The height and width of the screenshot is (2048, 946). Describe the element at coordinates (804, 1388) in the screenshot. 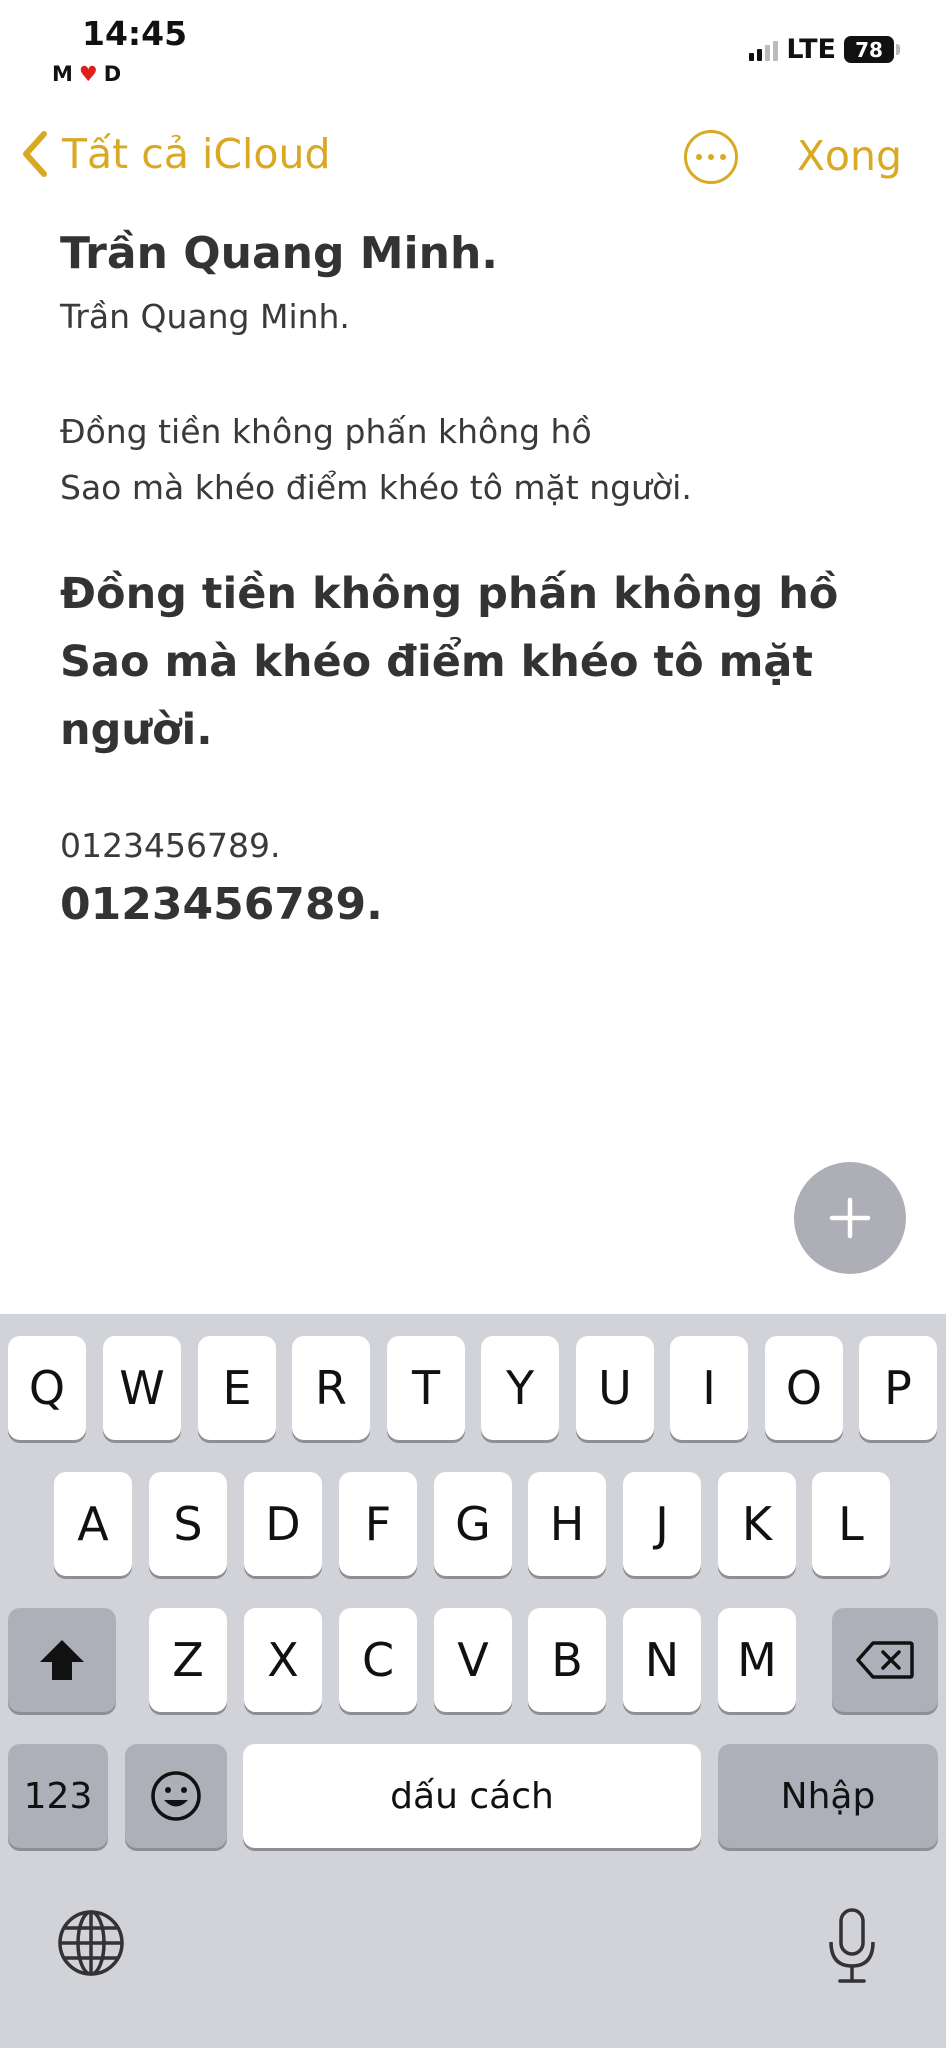

I see `key-o: O` at that location.